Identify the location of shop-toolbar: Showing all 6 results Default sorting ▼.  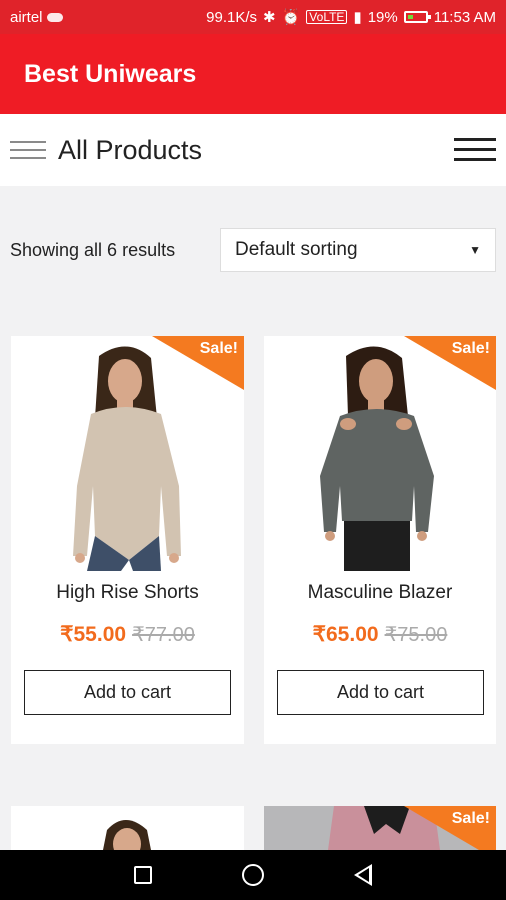
(253, 250).